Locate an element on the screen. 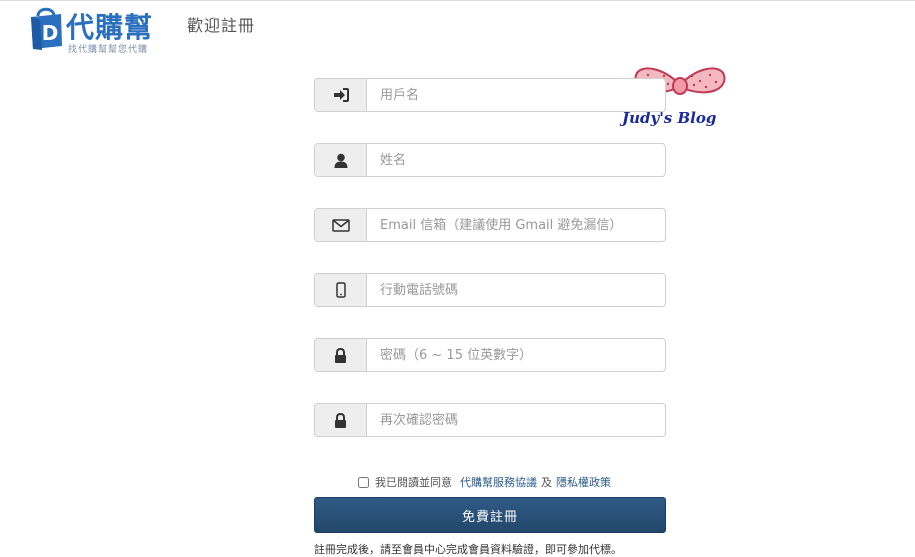 The width and height of the screenshot is (915, 557). confirm-password-input is located at coordinates (516, 420).